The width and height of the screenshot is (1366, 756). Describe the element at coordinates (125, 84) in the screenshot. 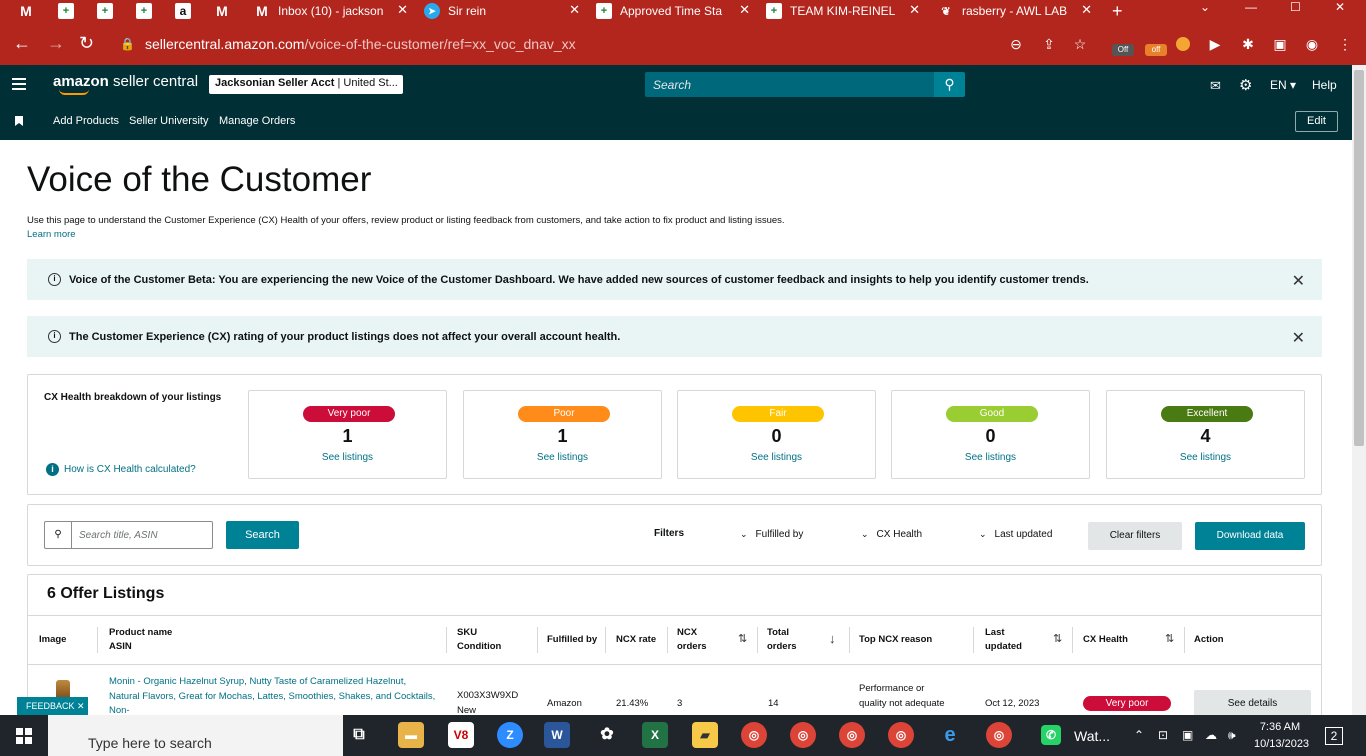

I see `seller-central-logo: amazon seller central` at that location.